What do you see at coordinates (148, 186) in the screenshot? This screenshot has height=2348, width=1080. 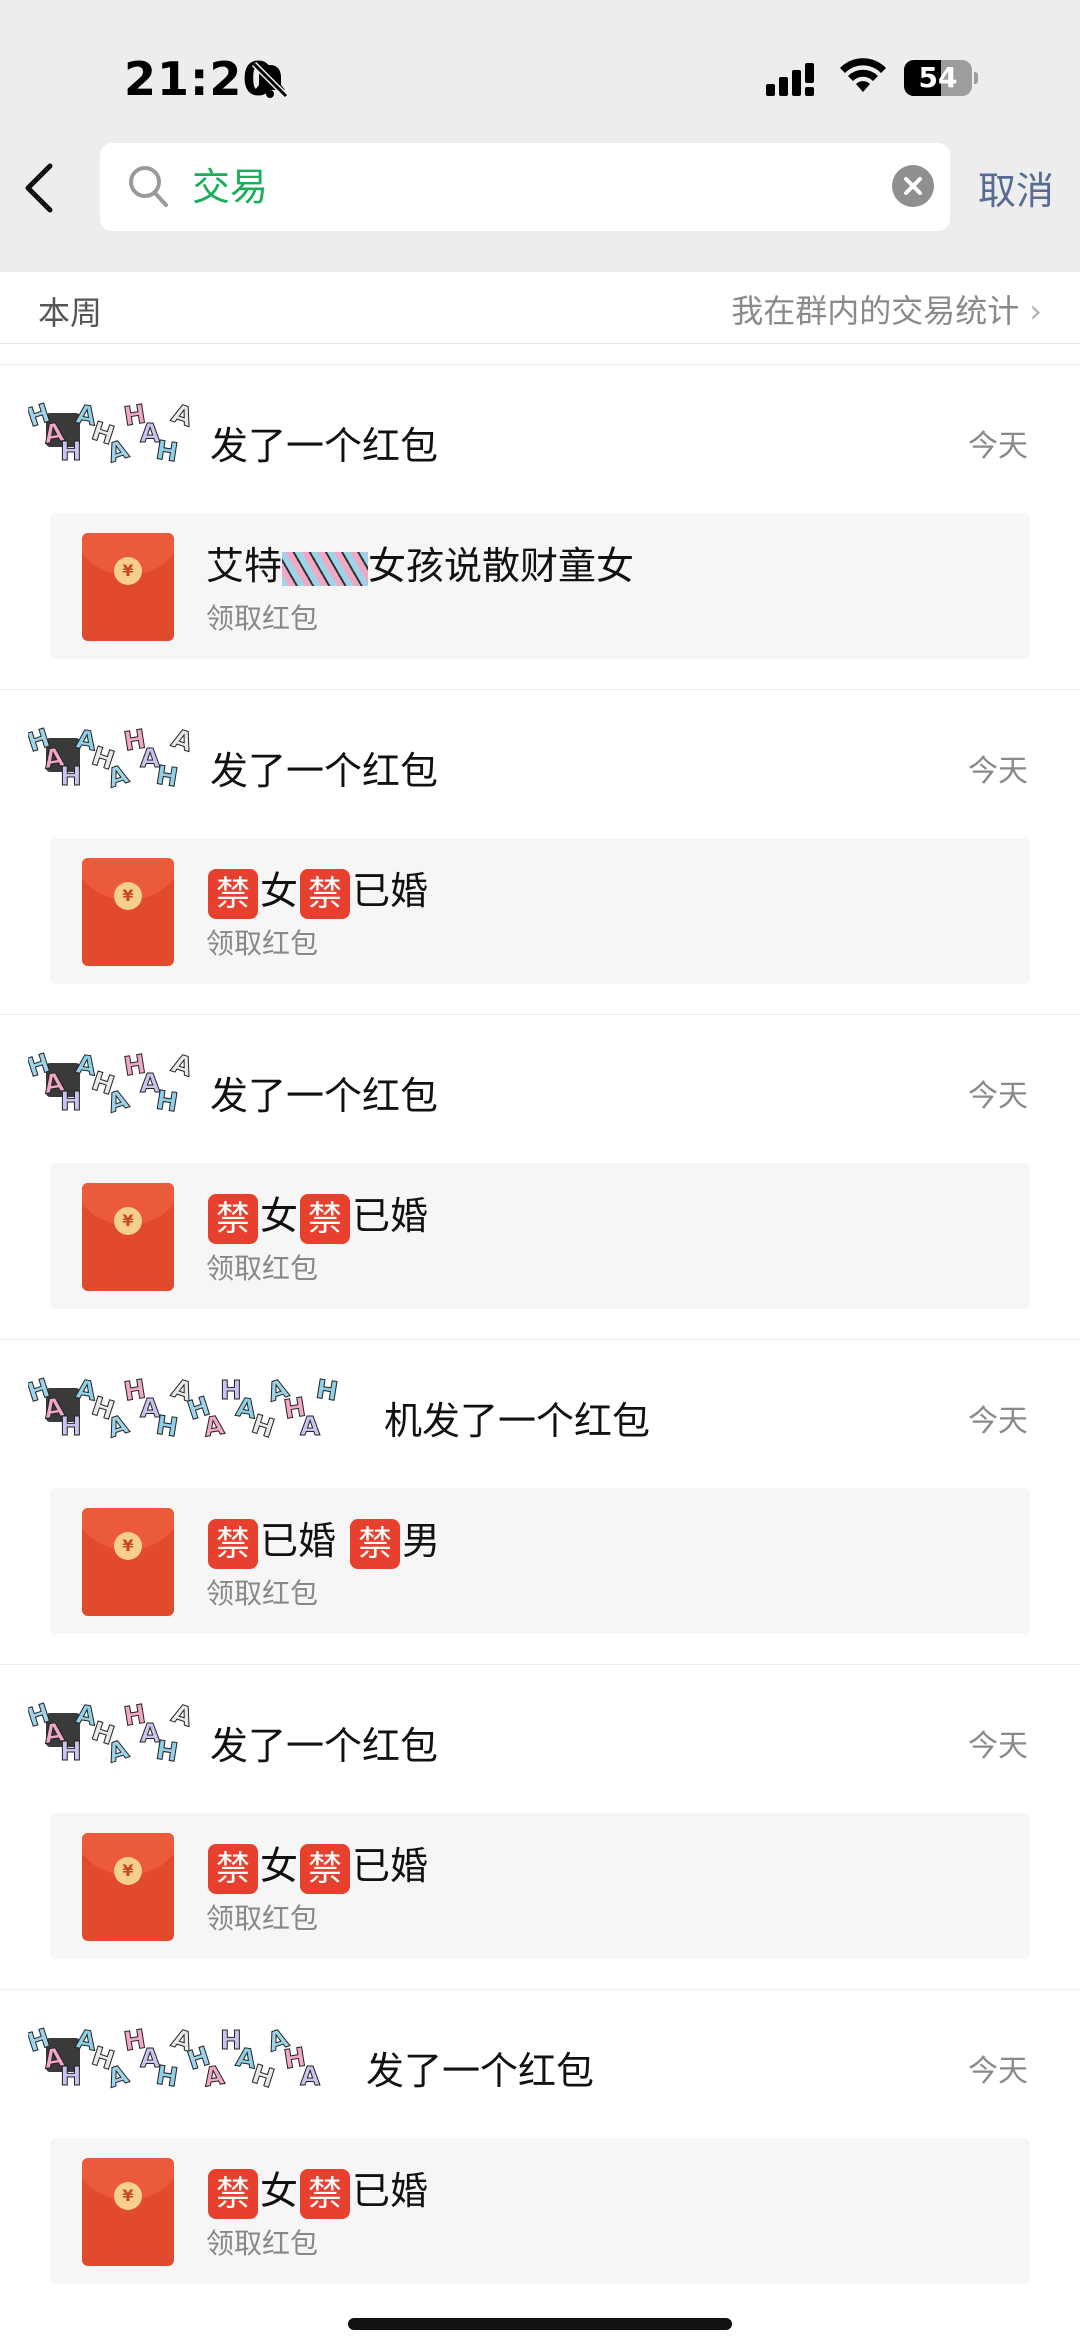 I see `search-icon` at bounding box center [148, 186].